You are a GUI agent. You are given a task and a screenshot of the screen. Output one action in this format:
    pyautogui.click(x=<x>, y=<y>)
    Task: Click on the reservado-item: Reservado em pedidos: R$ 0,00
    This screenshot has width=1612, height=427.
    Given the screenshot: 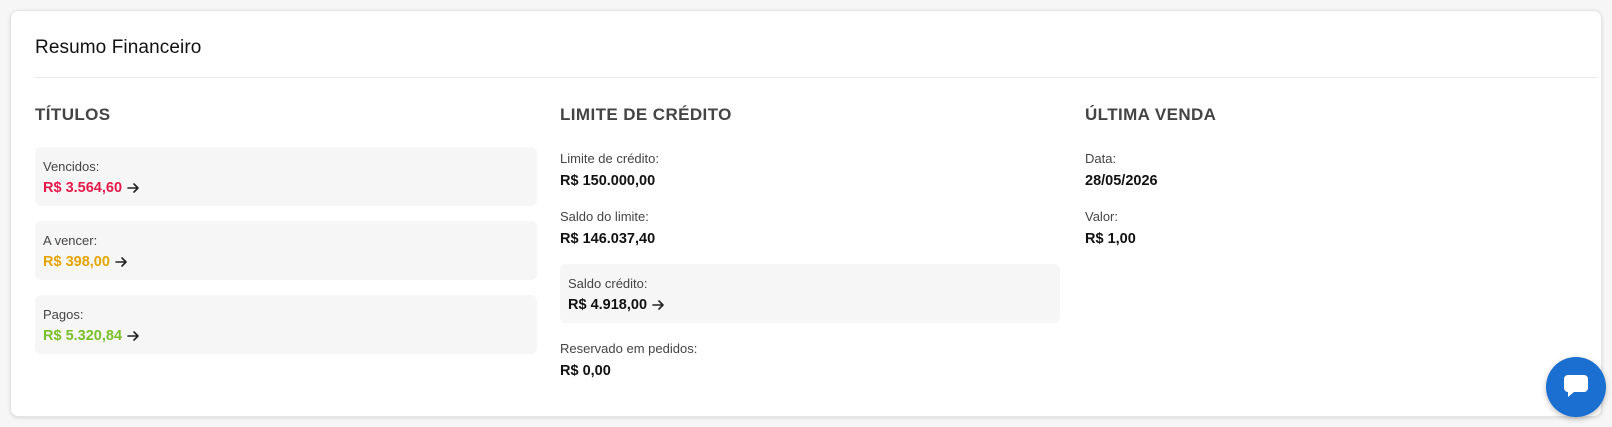 What is the action you would take?
    pyautogui.click(x=628, y=360)
    